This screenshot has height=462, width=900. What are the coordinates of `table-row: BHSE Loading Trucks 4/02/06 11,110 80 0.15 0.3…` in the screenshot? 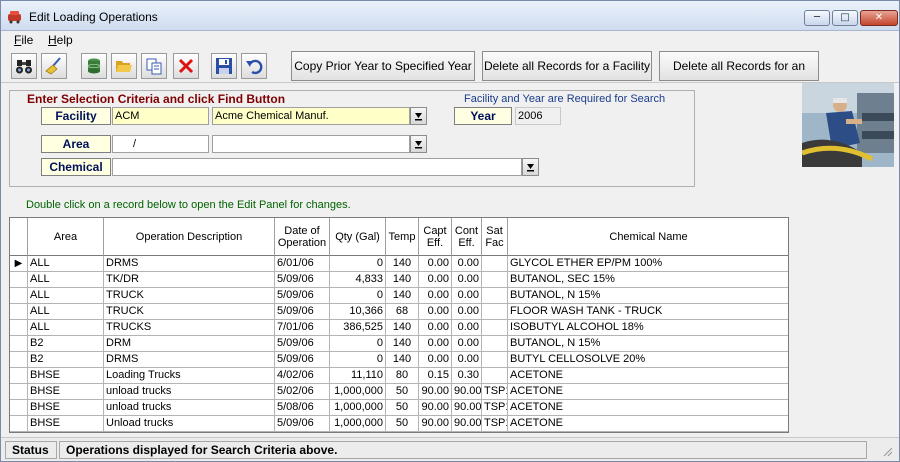 It's located at (399, 376).